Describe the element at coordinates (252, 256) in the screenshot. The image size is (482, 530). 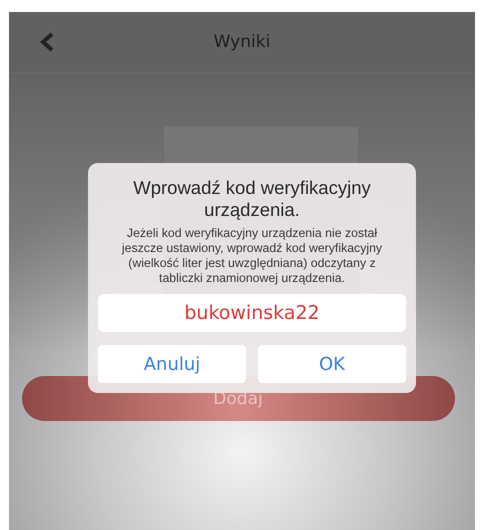
I see `dialog-message: Jeżeli kod weryfikacyjny urządzenia nie został jeszcze ustawiony, wprowadź kod weryfikacyjny (wielkość liter jest uwzględniana) odczytany z tabliczki znamionowej urządzenia.` at that location.